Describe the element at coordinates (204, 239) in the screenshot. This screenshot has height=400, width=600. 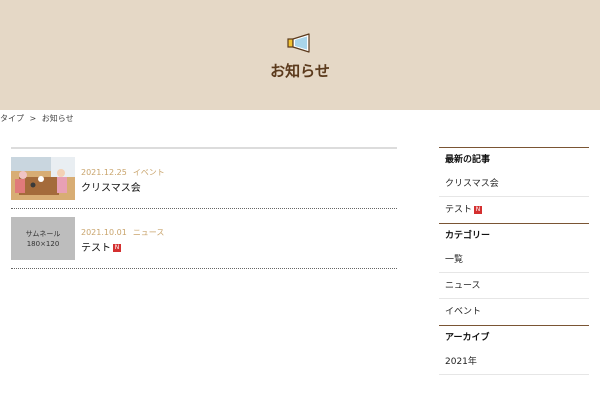
I see `post-item: サムネール 180×120 2021.10.01 ニュース テスト N` at that location.